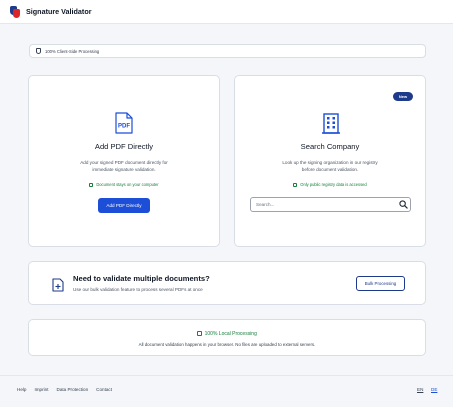 The width and height of the screenshot is (453, 407). I want to click on pdf-card-note: Document stays on your computer, so click(124, 184).